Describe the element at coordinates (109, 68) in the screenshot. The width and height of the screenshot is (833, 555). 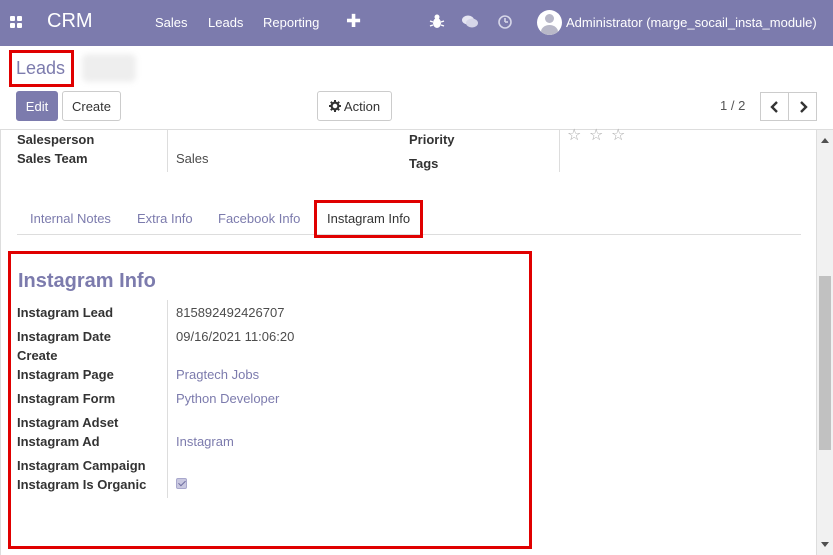
I see `breadcrumb-record-blurred` at that location.